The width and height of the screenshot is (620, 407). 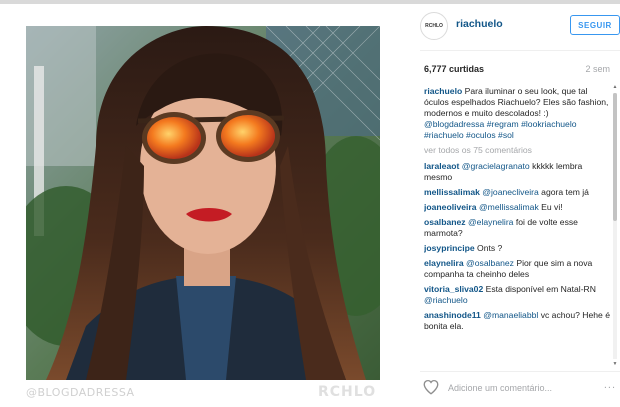 What do you see at coordinates (615, 87) in the screenshot?
I see `scroll-up-arrow-icon: ▲` at bounding box center [615, 87].